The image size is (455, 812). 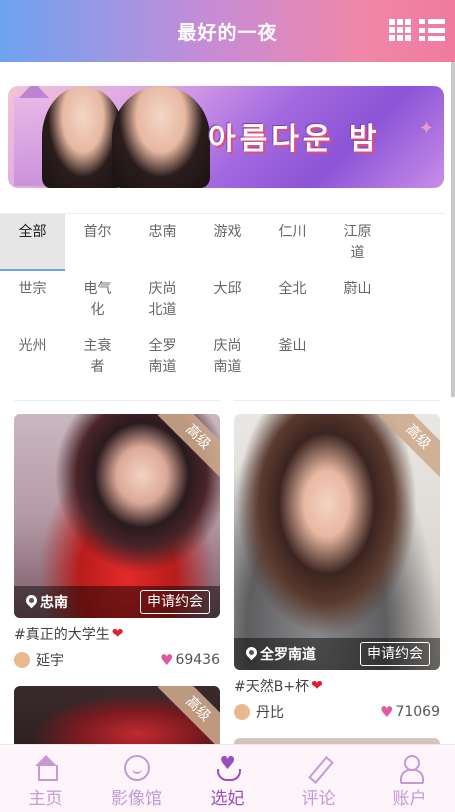 I want to click on location-text: 全罗南道, so click(x=288, y=655).